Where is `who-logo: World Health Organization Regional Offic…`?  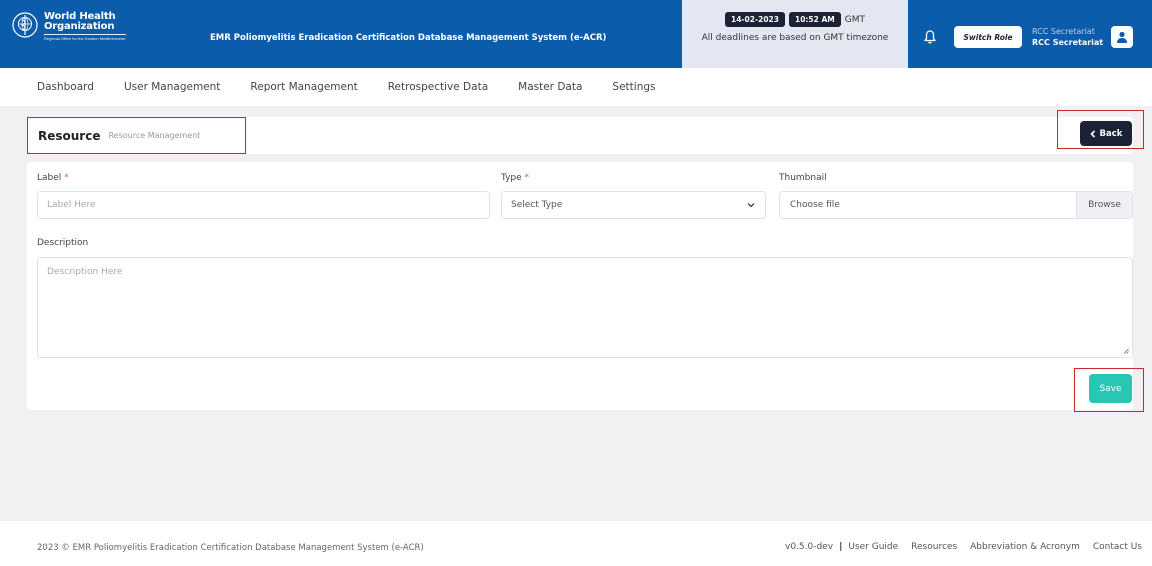
who-logo: World Health Organization Regional Offic… is located at coordinates (69, 27).